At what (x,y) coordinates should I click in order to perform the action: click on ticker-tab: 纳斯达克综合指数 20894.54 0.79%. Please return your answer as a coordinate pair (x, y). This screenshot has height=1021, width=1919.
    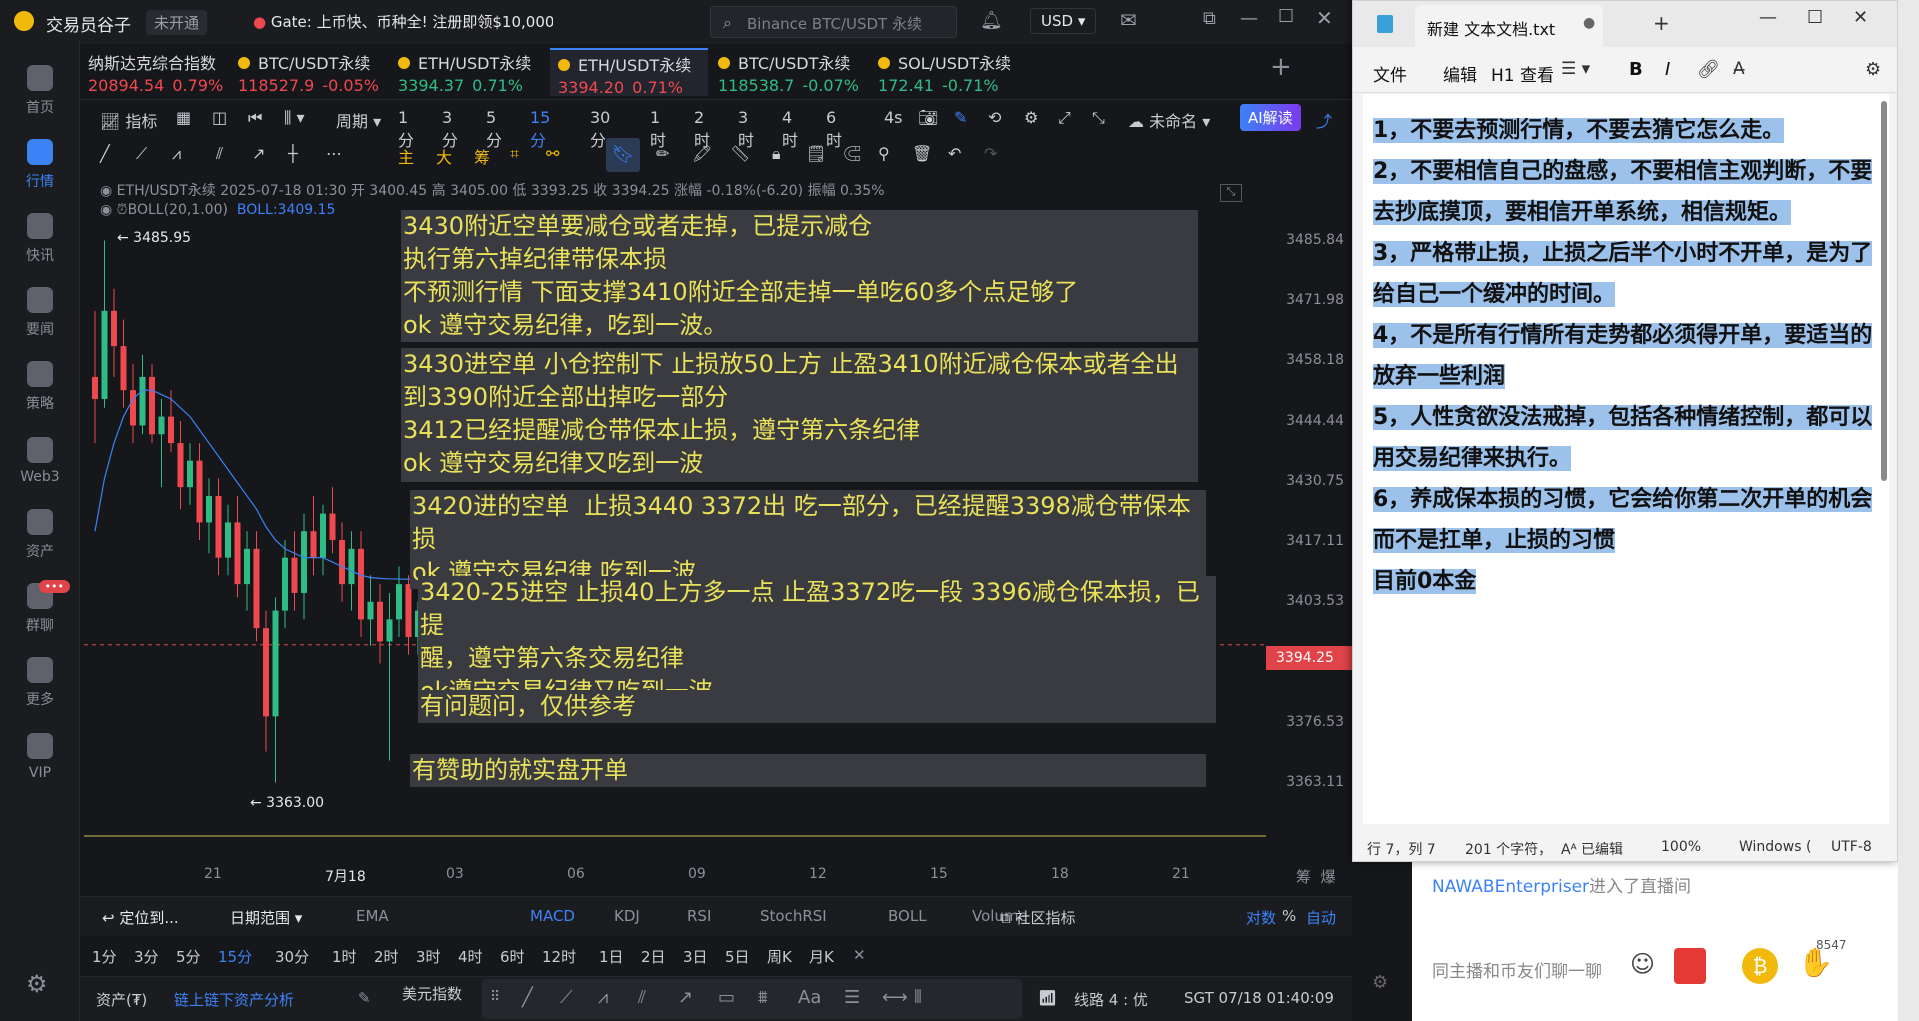
    Looking at the image, I should click on (159, 72).